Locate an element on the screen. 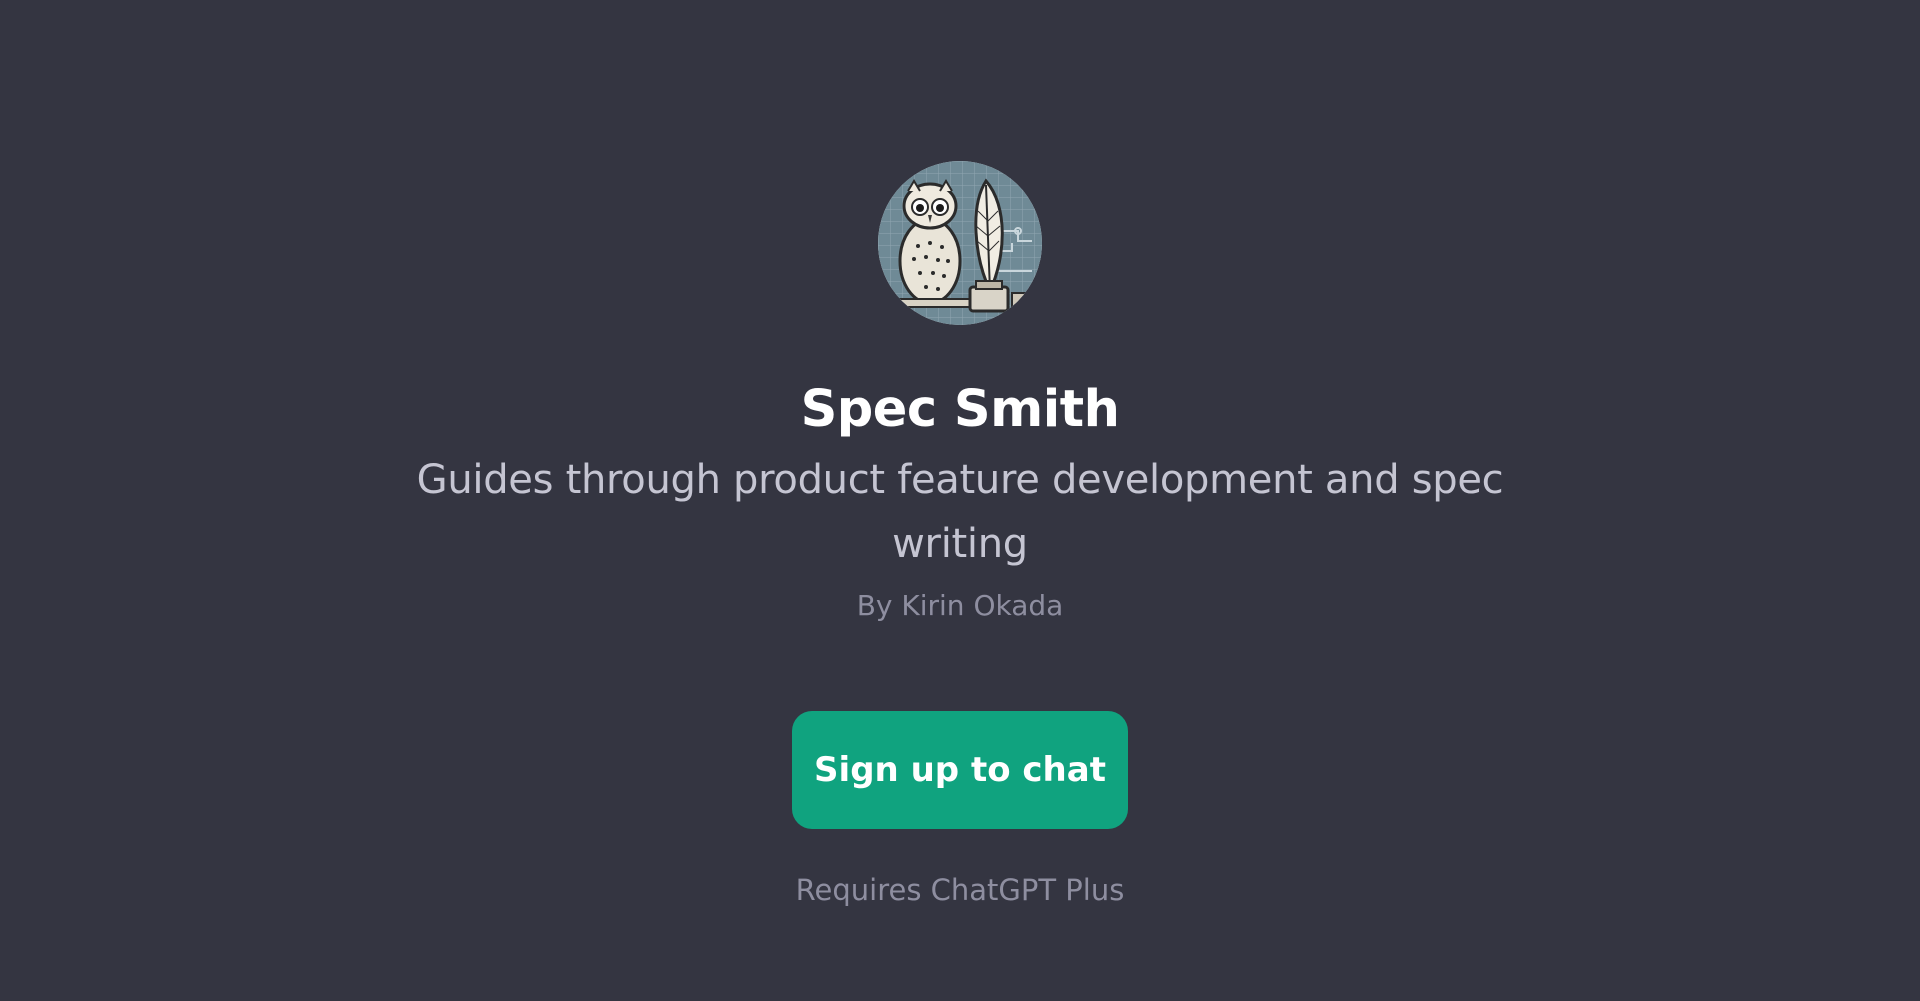 This screenshot has height=1001, width=1920. sign-up-to-chat-button: Sign up to chat is located at coordinates (960, 770).